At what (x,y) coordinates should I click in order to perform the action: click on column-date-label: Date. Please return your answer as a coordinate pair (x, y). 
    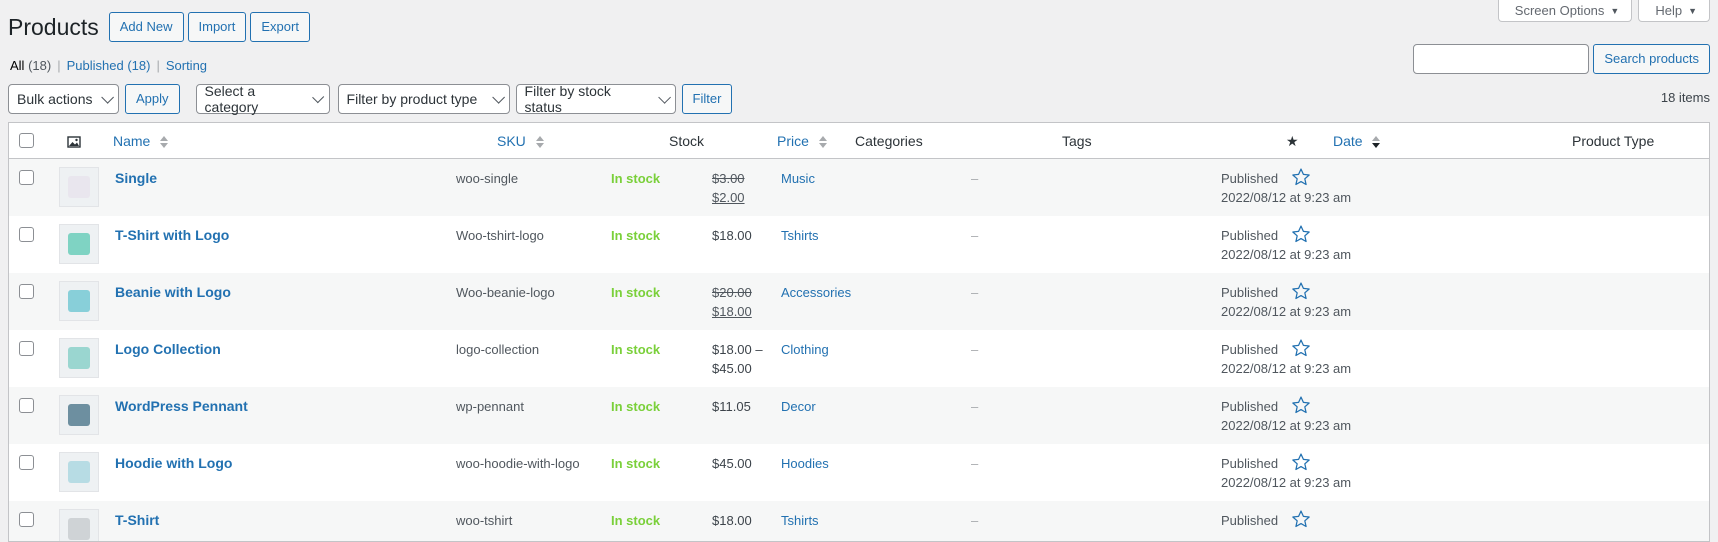
    Looking at the image, I should click on (1348, 141).